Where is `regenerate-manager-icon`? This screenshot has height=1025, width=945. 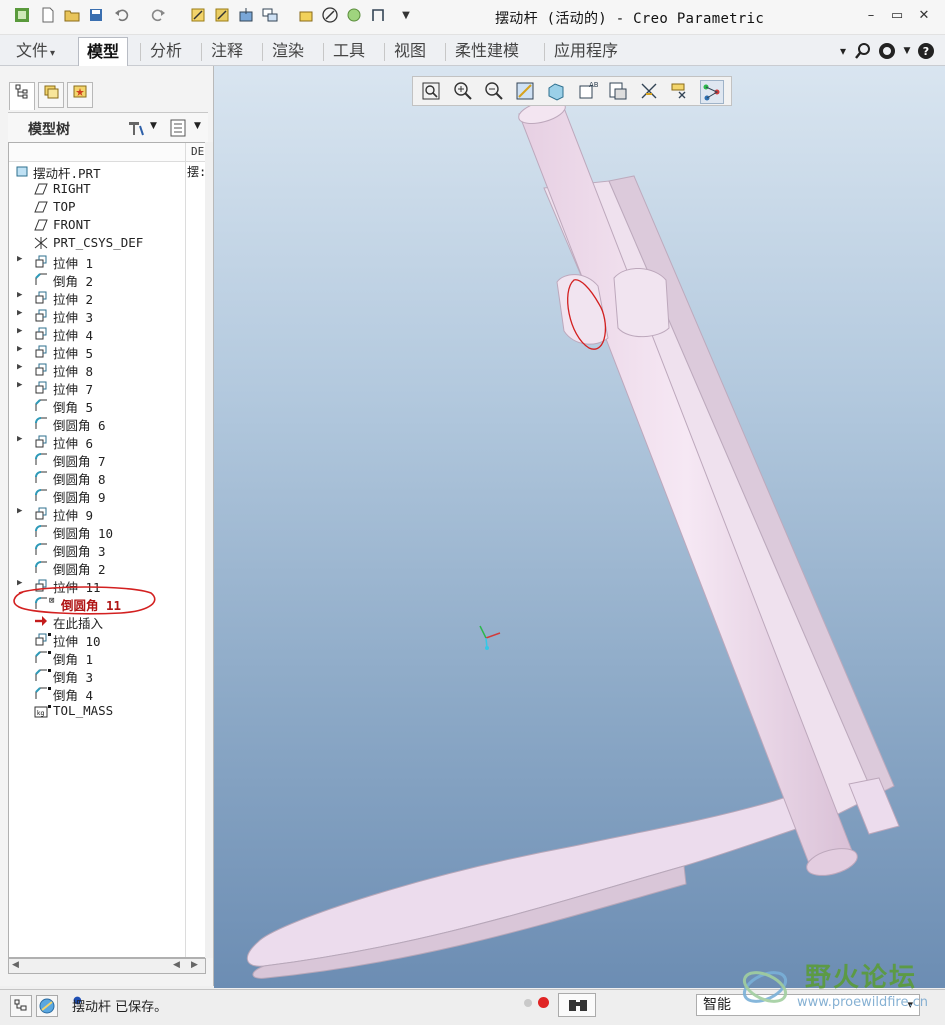 regenerate-manager-icon is located at coordinates (222, 15).